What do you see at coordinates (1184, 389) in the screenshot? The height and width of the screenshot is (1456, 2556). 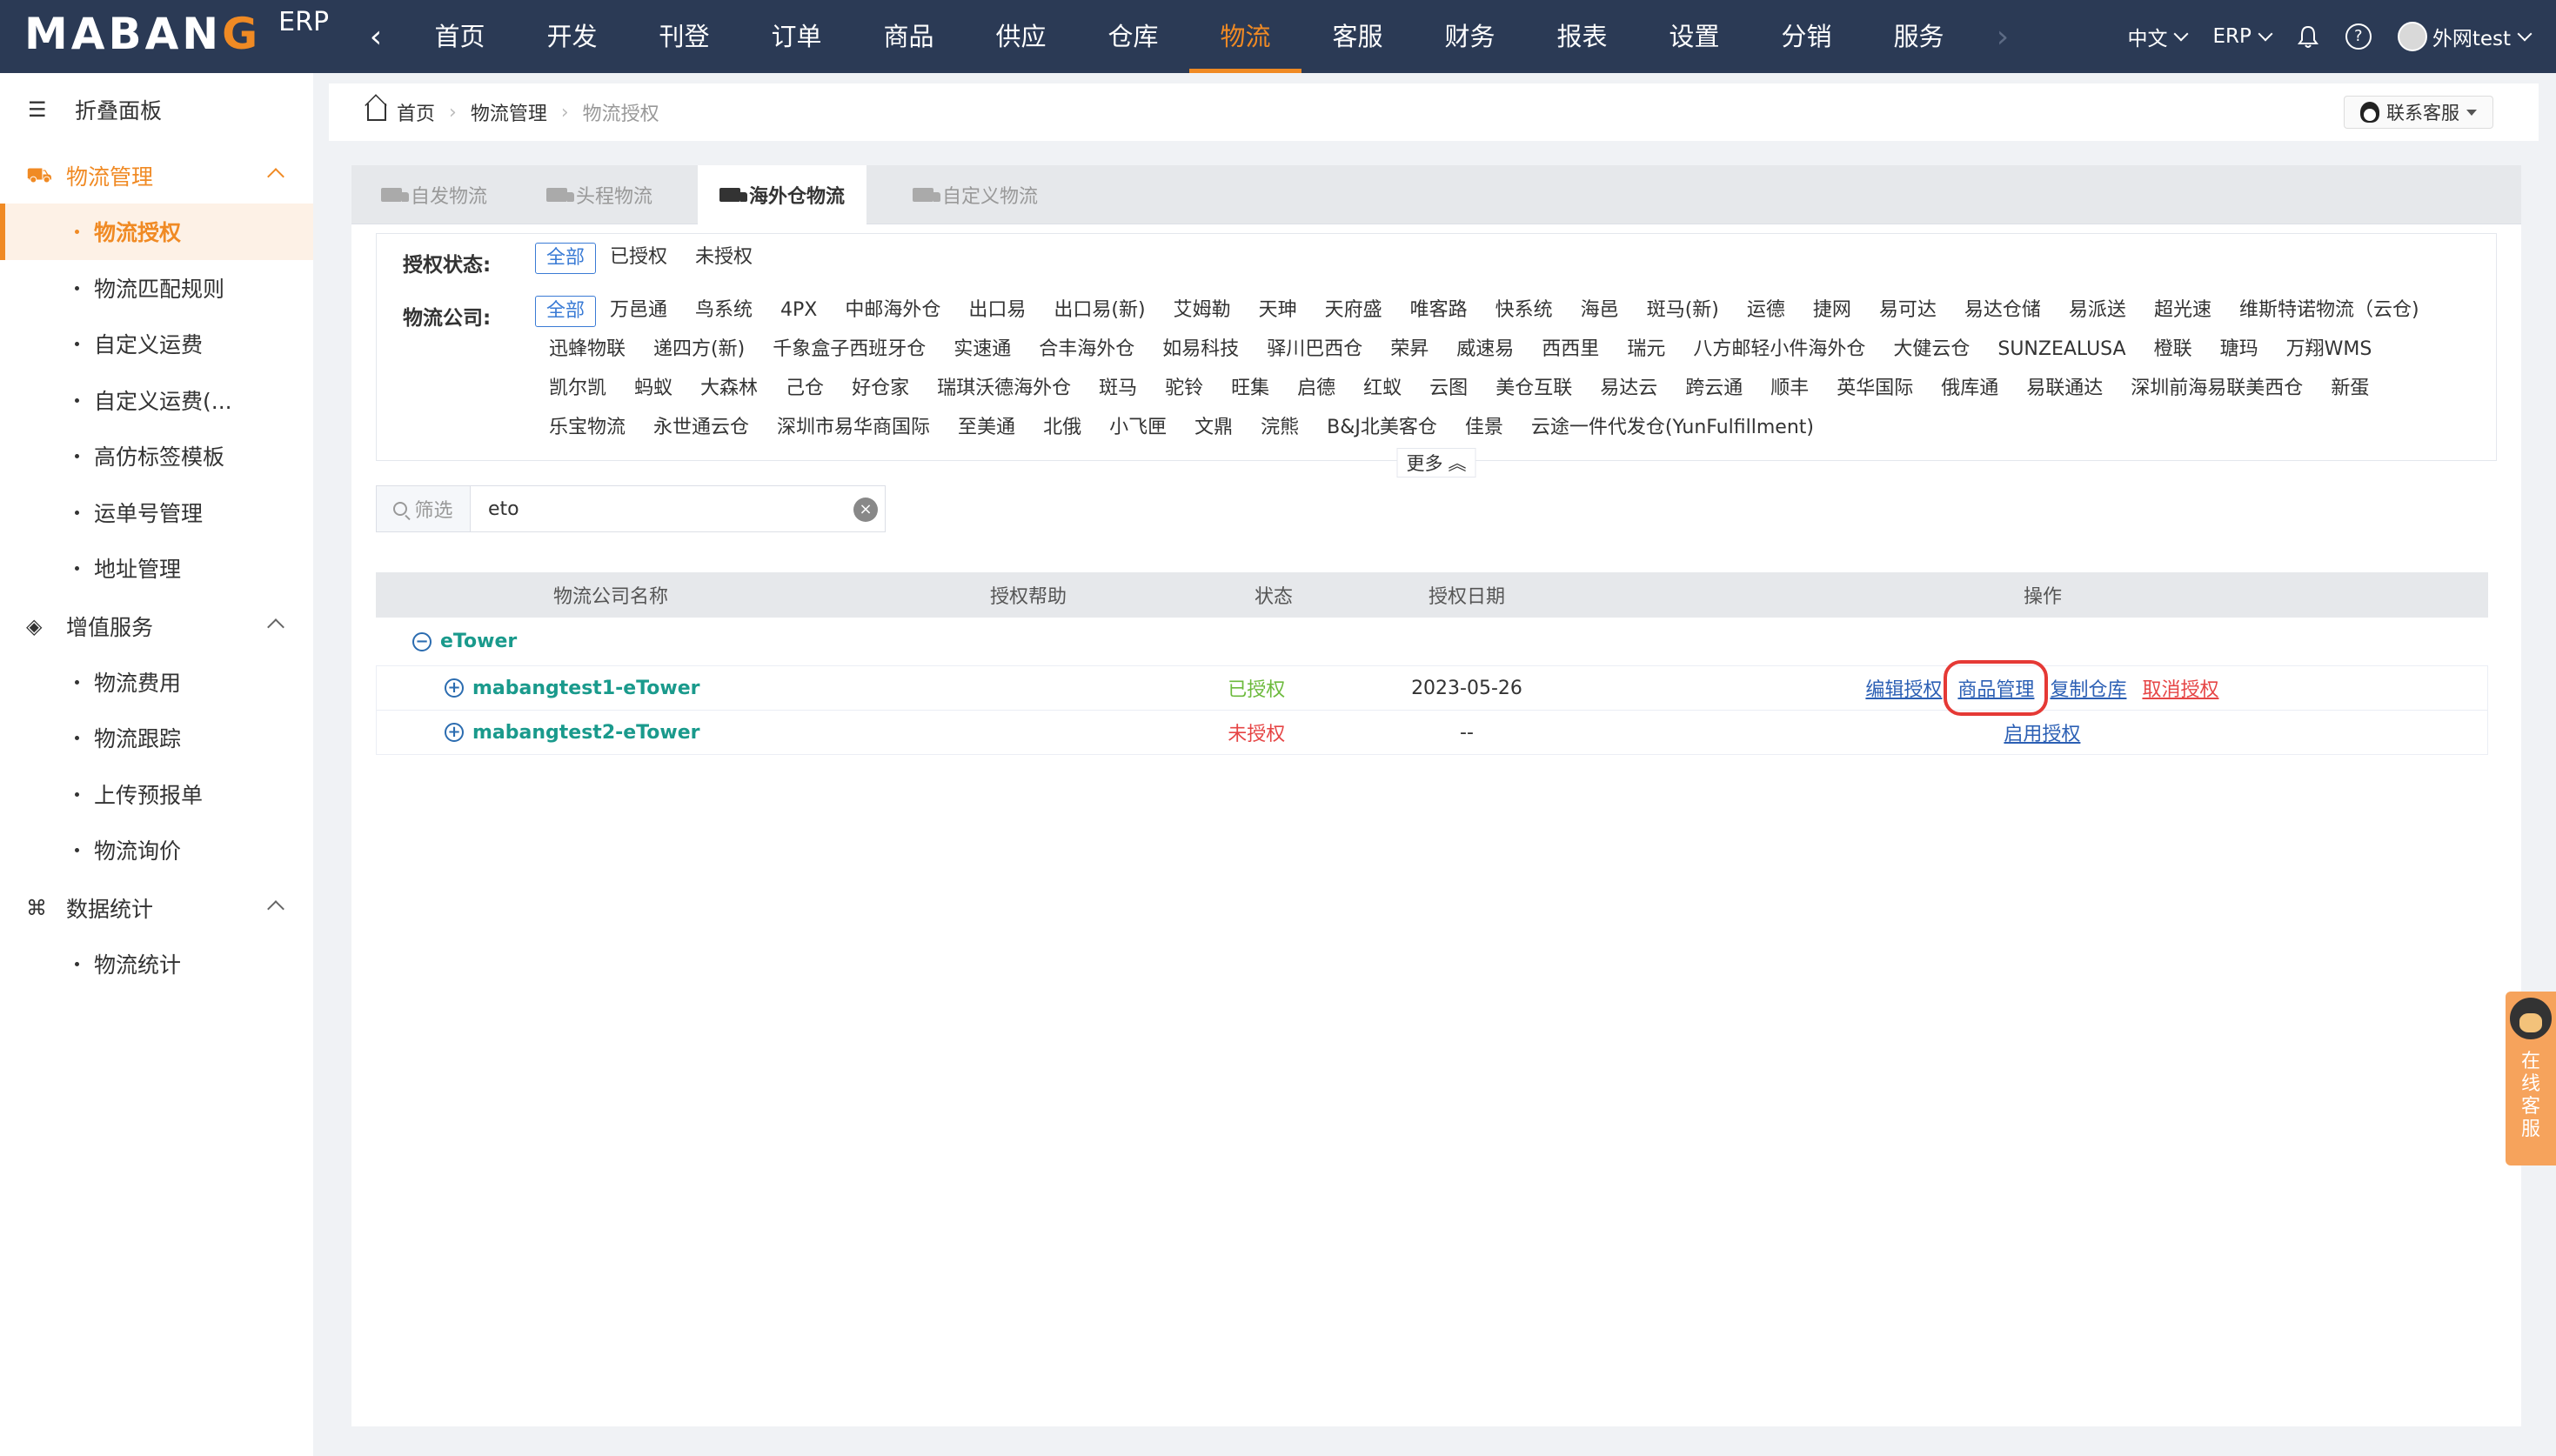 I see `company-option-45: 驼铃` at bounding box center [1184, 389].